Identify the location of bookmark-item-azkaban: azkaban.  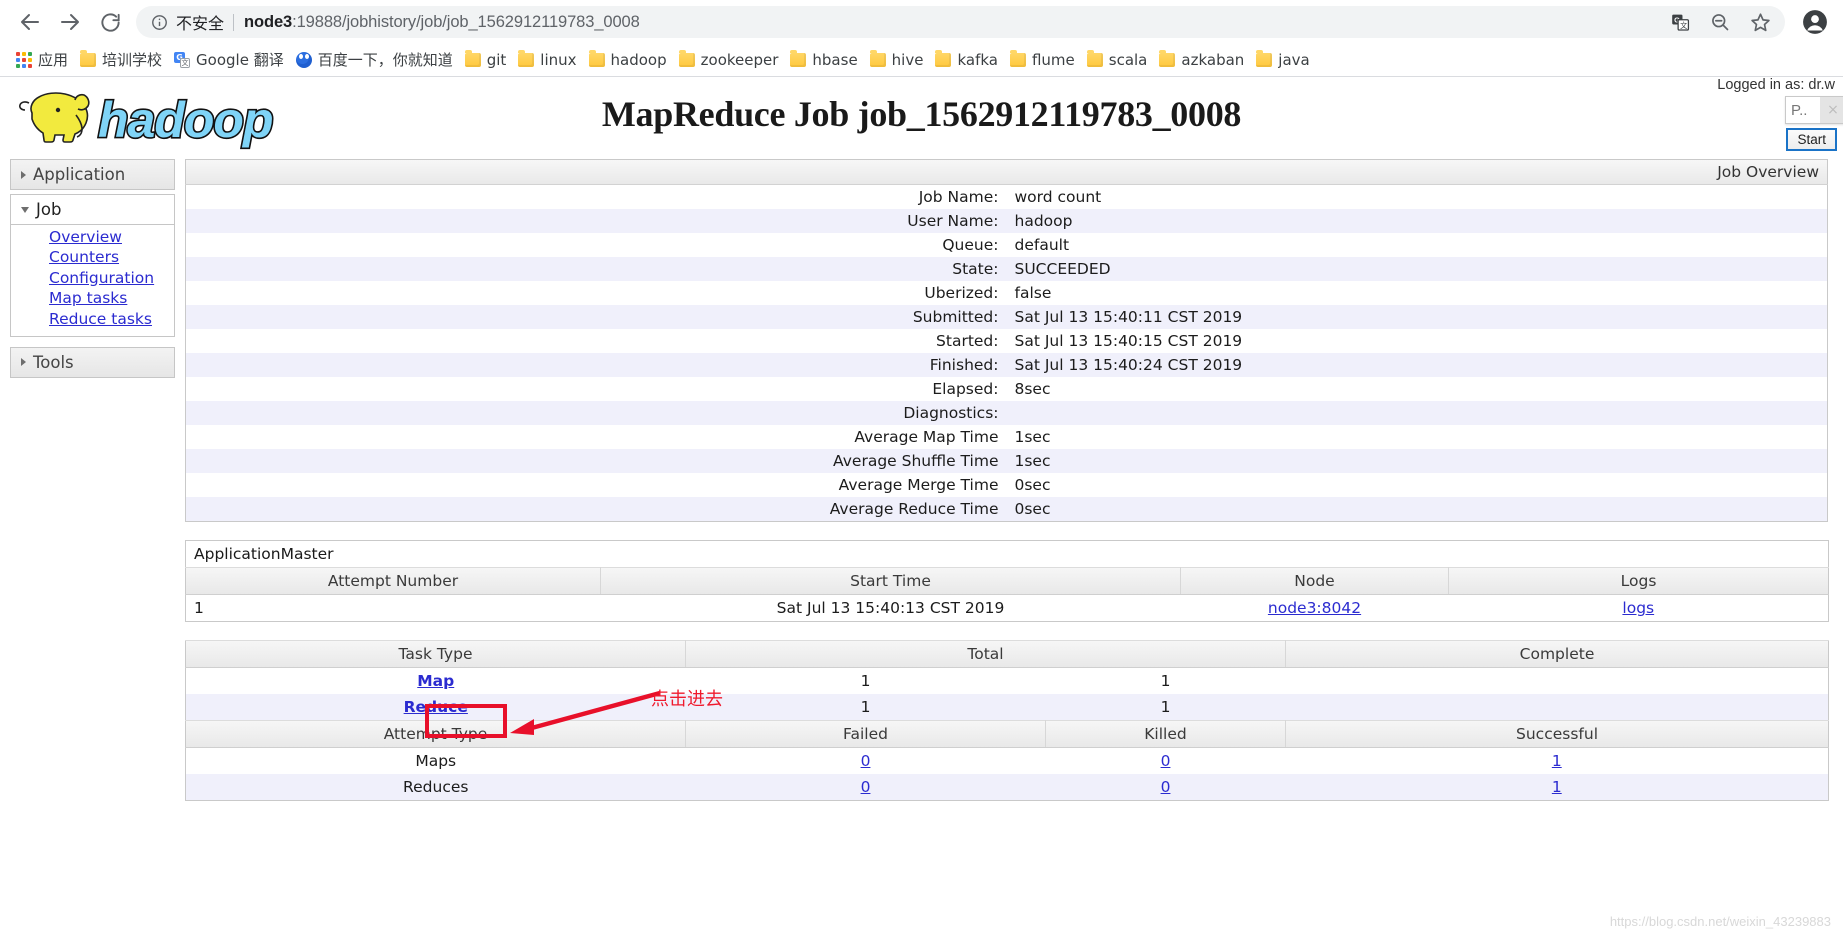
(1203, 60).